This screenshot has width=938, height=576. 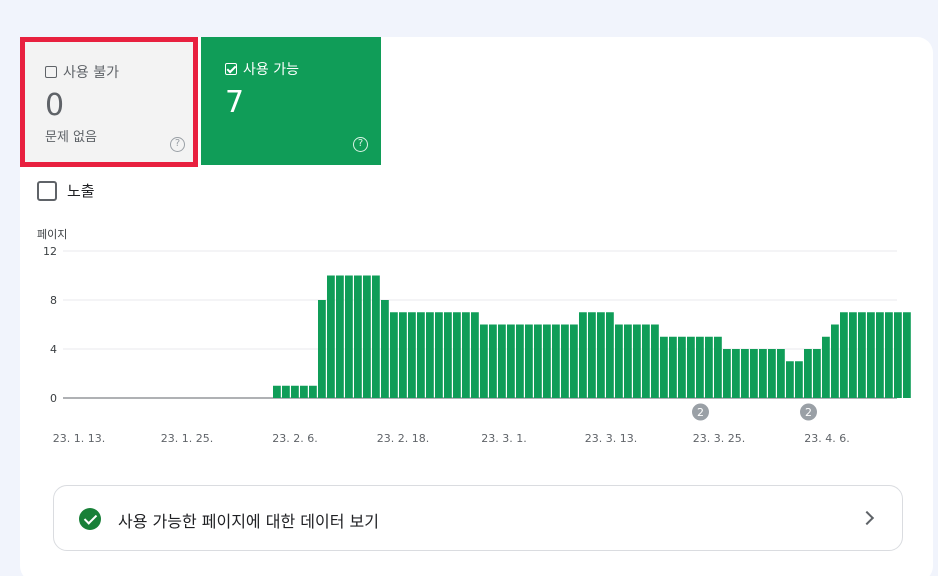 What do you see at coordinates (719, 438) in the screenshot?
I see `x-tick-label: 23. 3. 25.` at bounding box center [719, 438].